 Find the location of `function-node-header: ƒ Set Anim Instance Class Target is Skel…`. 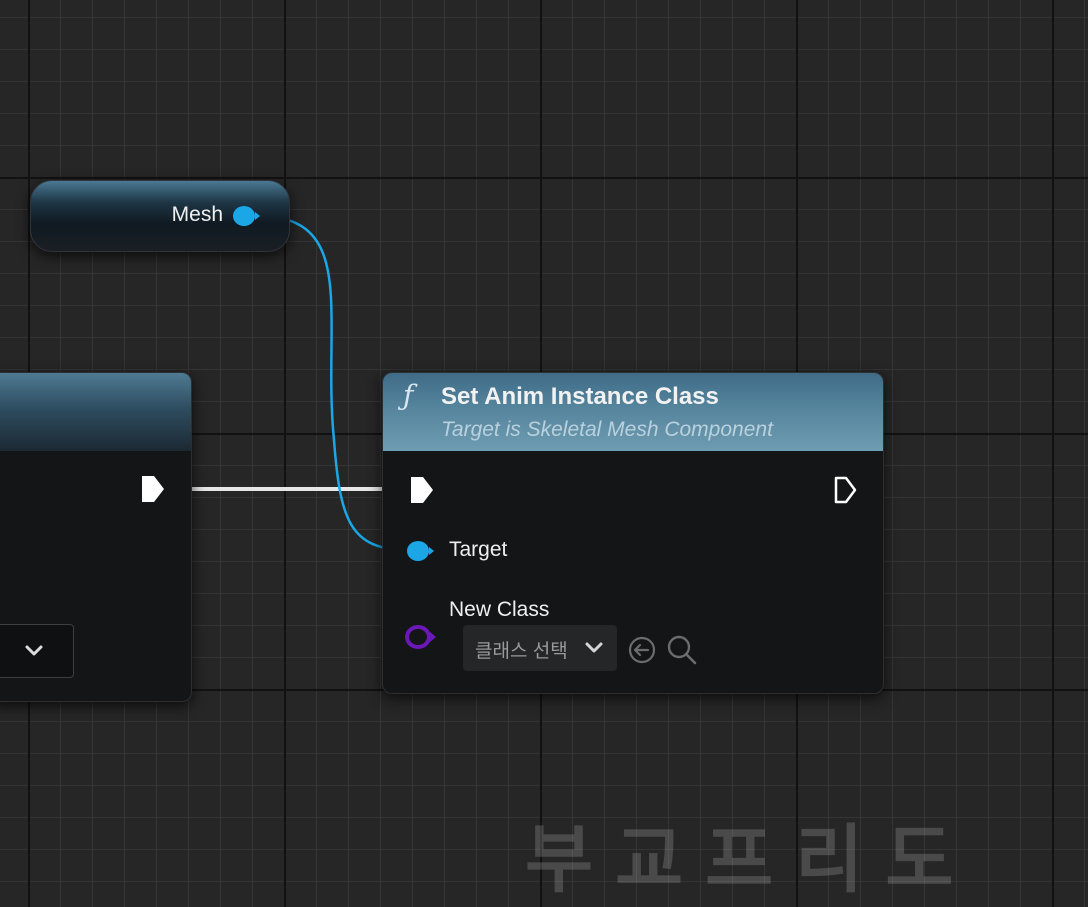

function-node-header: ƒ Set Anim Instance Class Target is Skel… is located at coordinates (633, 412).